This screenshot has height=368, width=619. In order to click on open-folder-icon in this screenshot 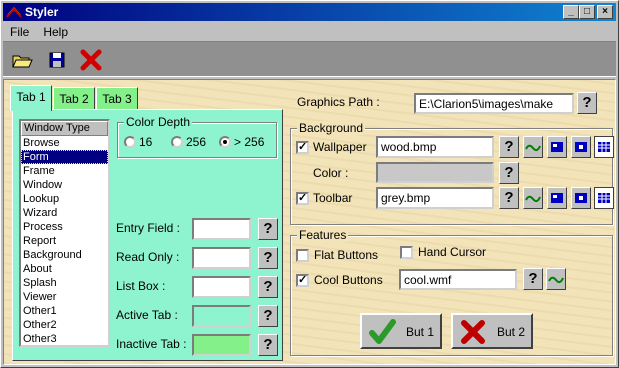, I will do `click(22, 61)`.